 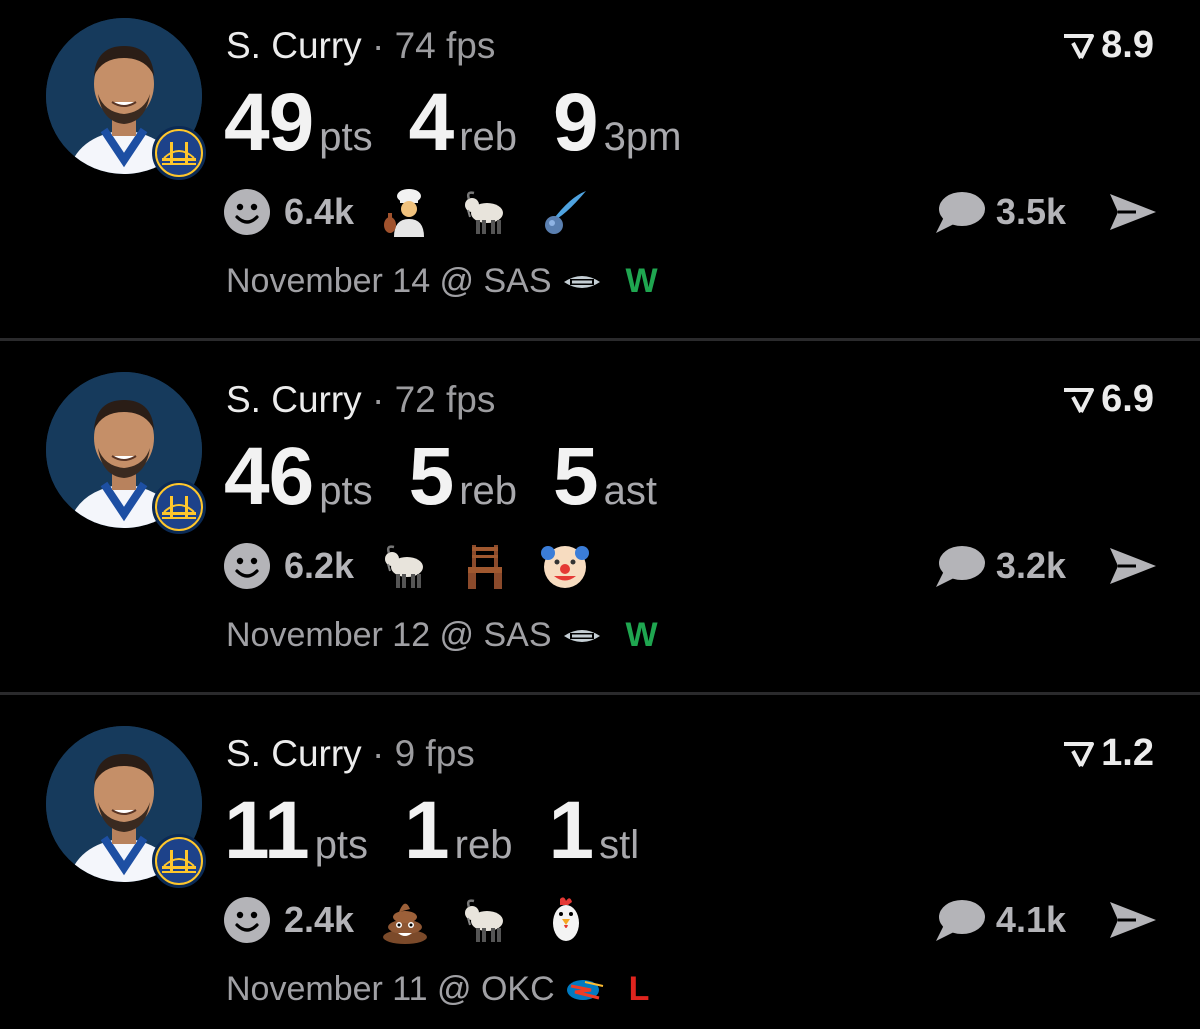 I want to click on stat-value: 4, so click(x=431, y=122).